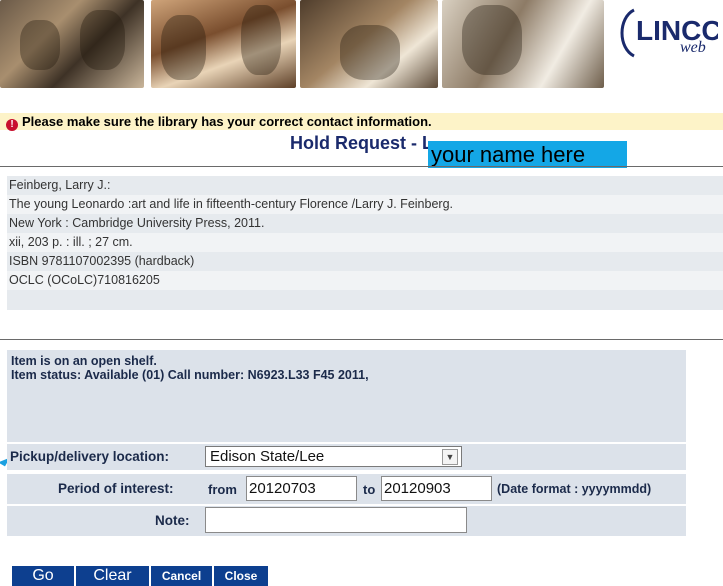 The height and width of the screenshot is (586, 723). What do you see at coordinates (669, 33) in the screenshot?
I see `lincc-web-logo: LINCC web` at bounding box center [669, 33].